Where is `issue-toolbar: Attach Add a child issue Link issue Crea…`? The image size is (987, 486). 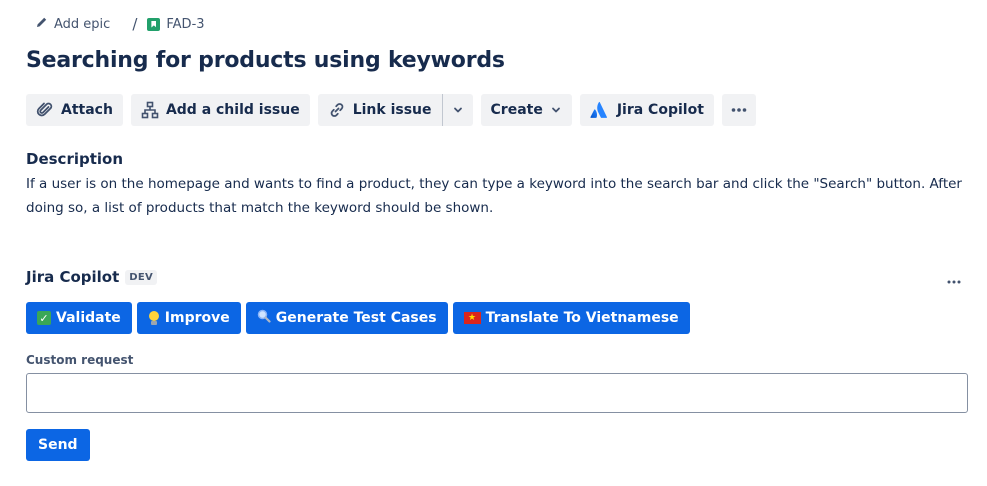
issue-toolbar: Attach Add a child issue Link issue Crea… is located at coordinates (391, 110).